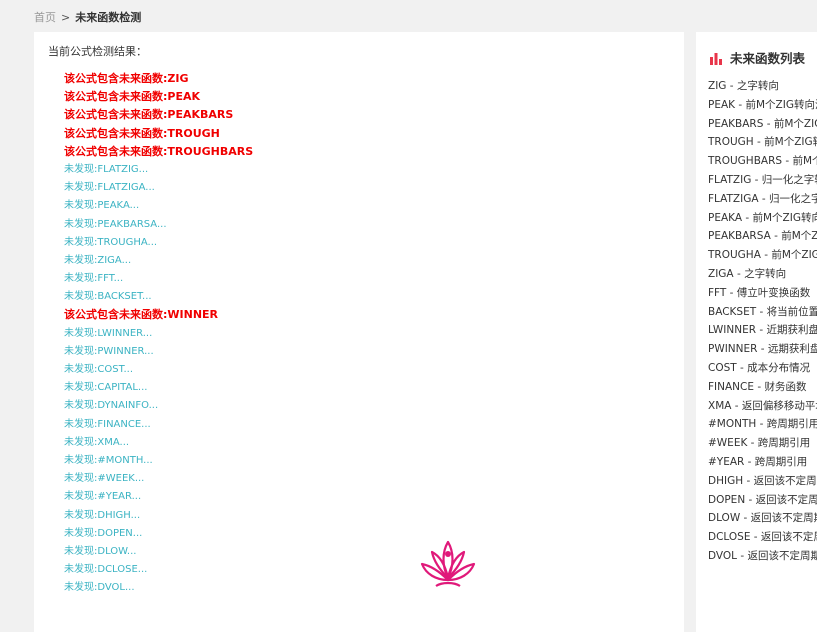 The width and height of the screenshot is (817, 632). I want to click on result-item-found: 该公式包含未来函数:TROUGH, so click(142, 133).